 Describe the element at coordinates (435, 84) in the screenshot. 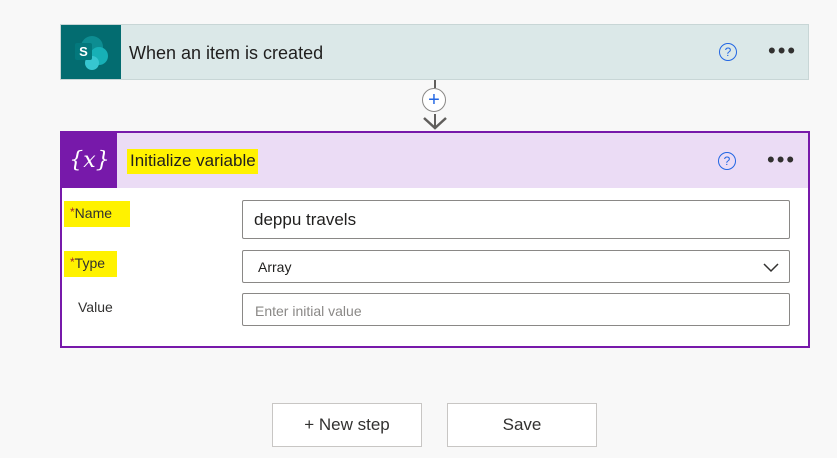

I see `connector-line` at that location.